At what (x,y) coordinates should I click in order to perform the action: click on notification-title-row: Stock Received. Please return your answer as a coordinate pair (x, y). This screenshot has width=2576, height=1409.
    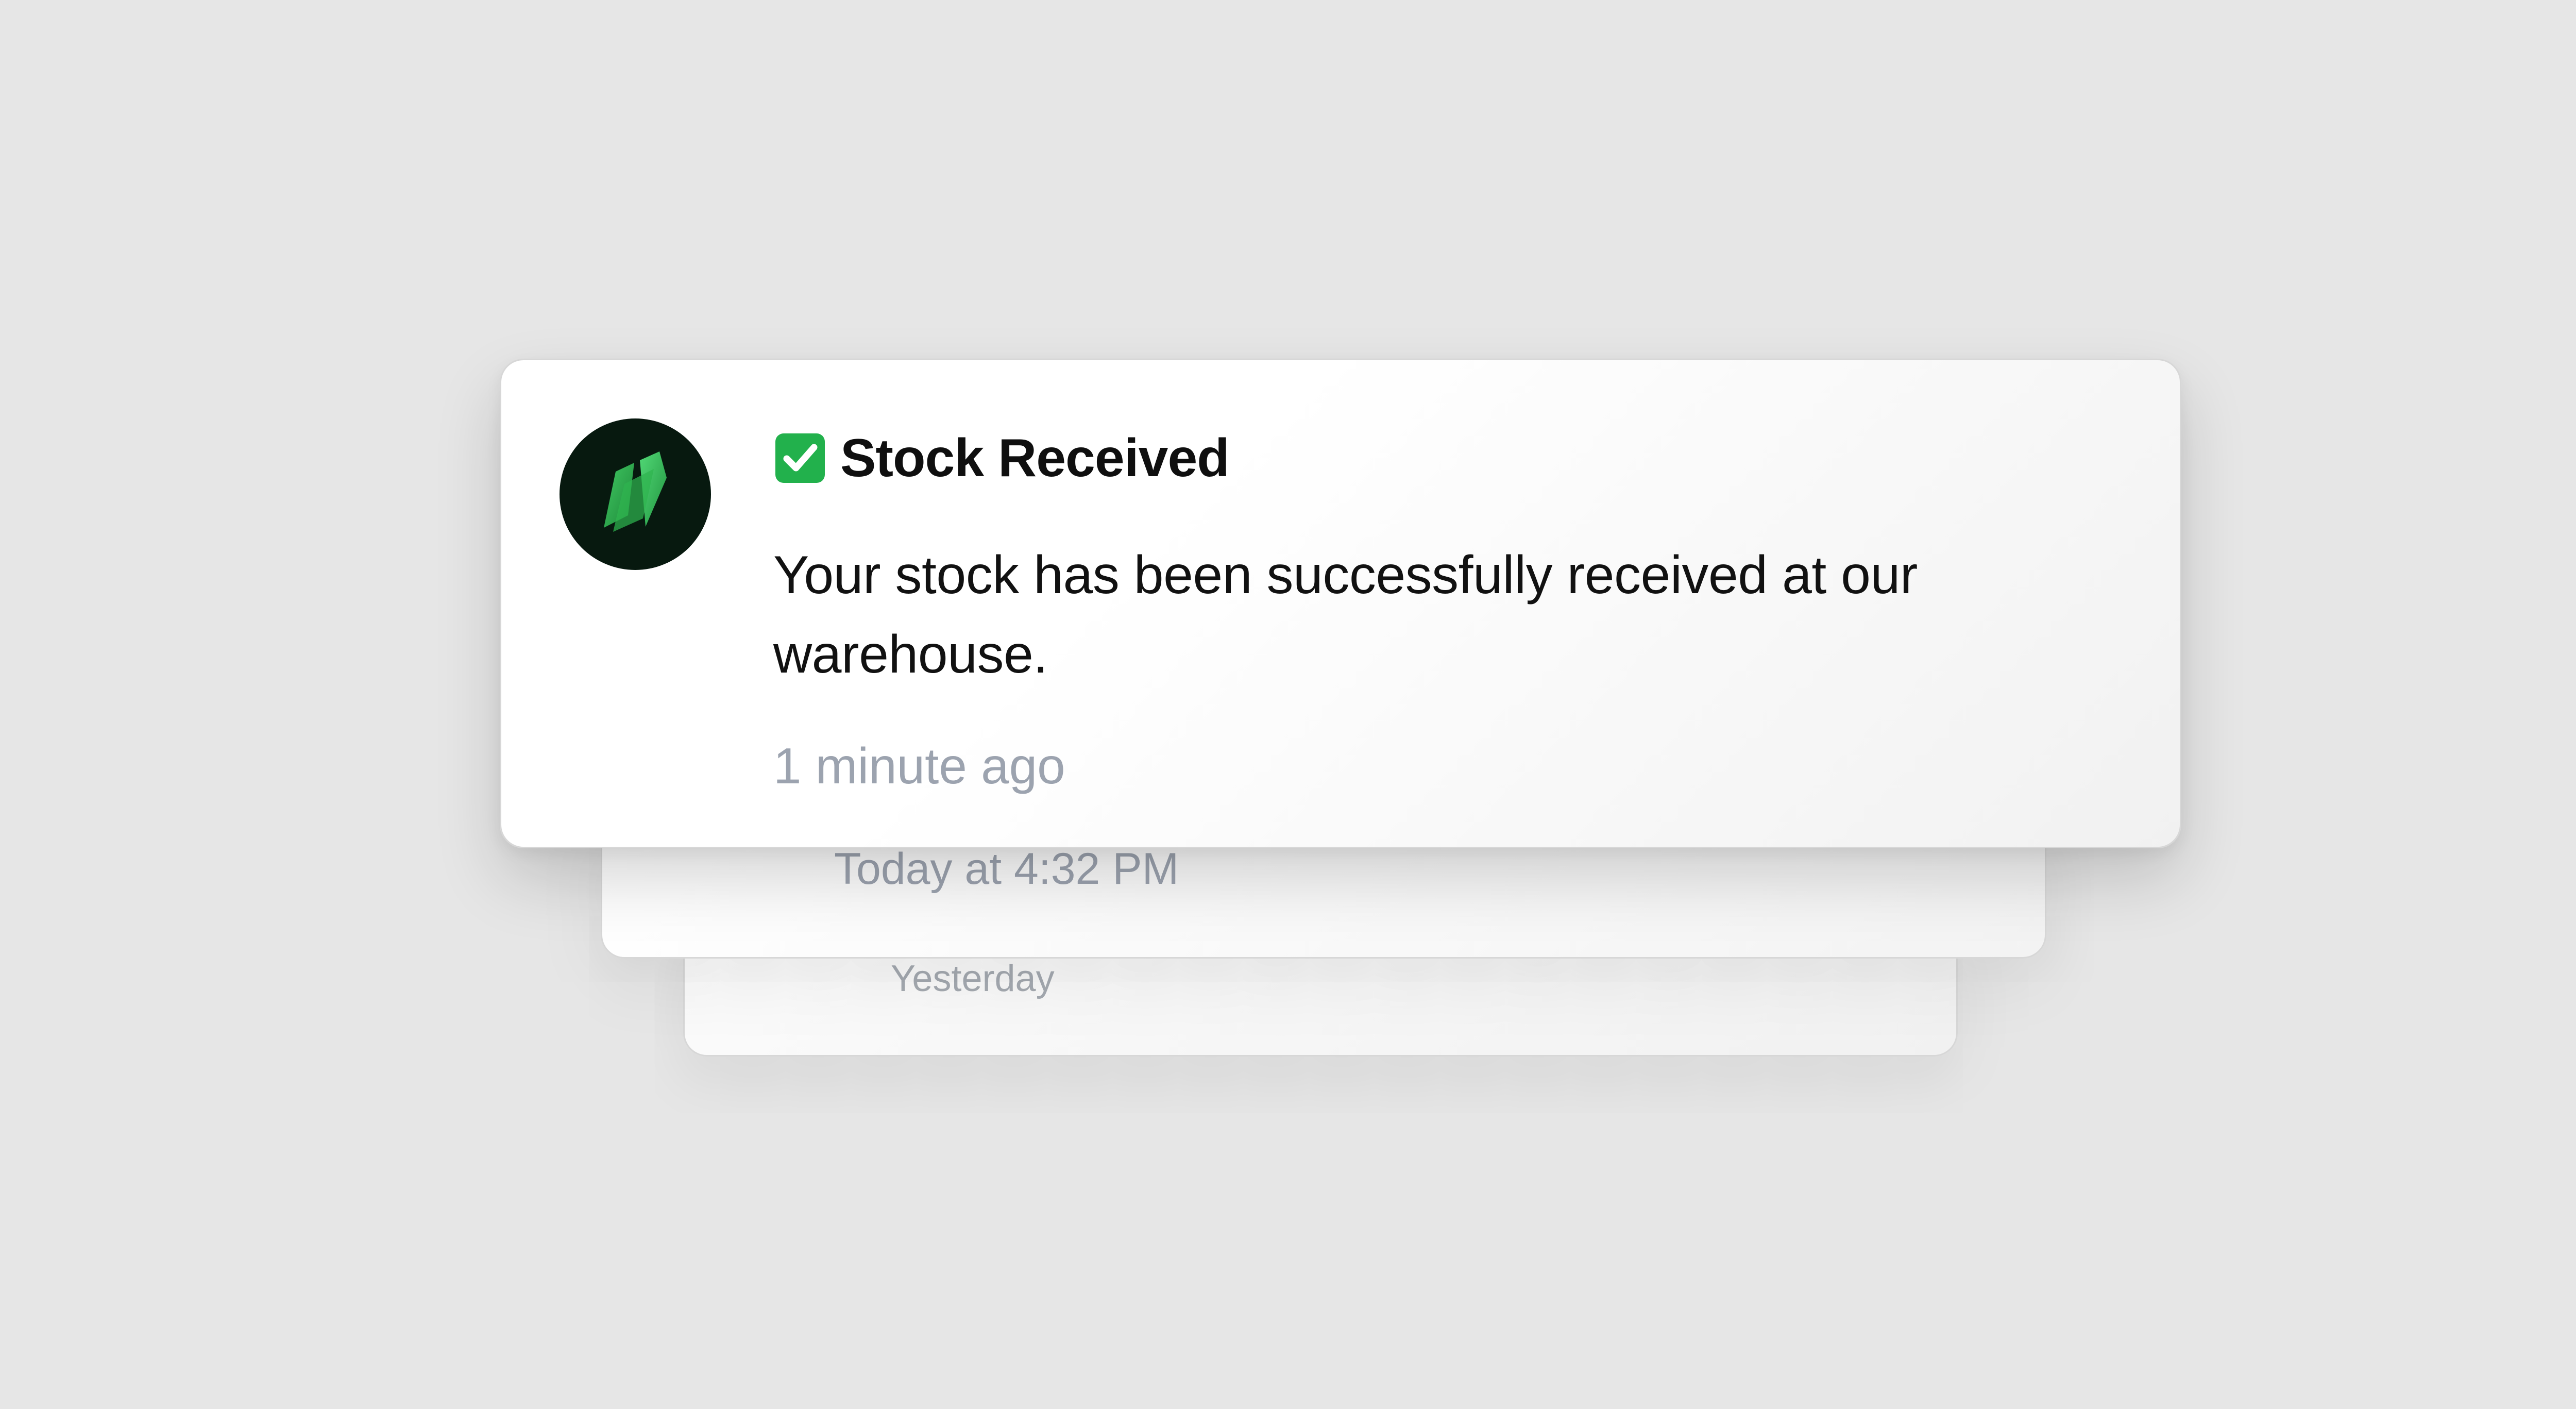
    Looking at the image, I should click on (1430, 458).